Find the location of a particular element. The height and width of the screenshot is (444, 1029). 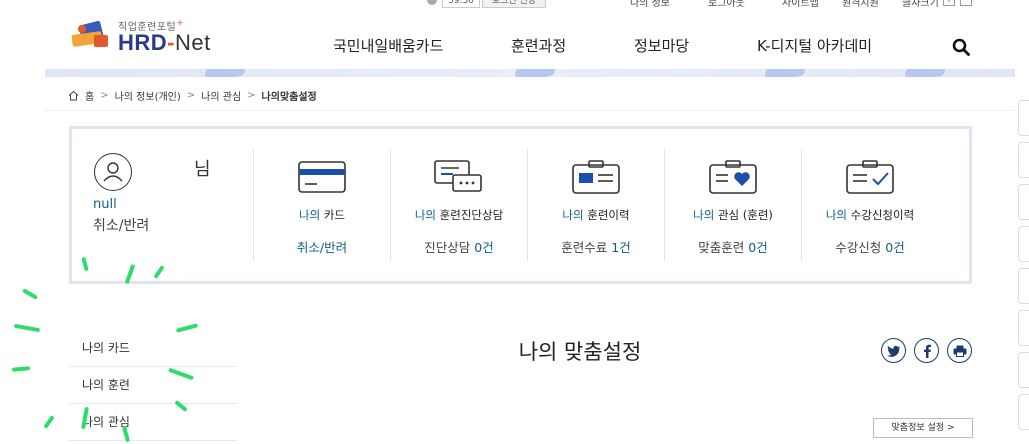

user-status: 취소/반려 is located at coordinates (121, 226).